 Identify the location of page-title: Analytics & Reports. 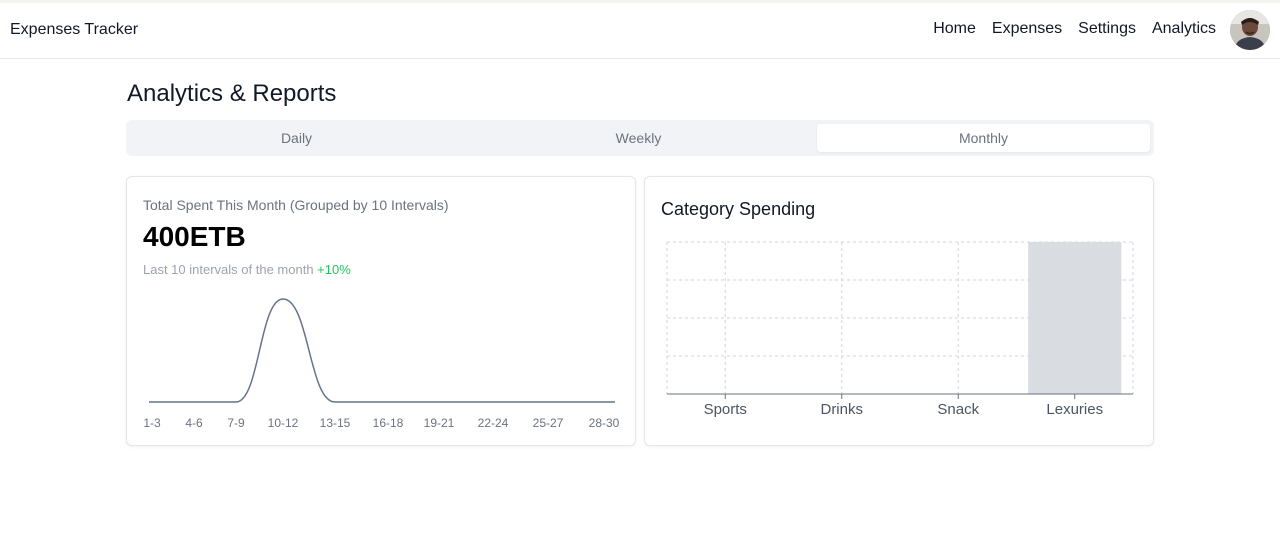
(232, 93).